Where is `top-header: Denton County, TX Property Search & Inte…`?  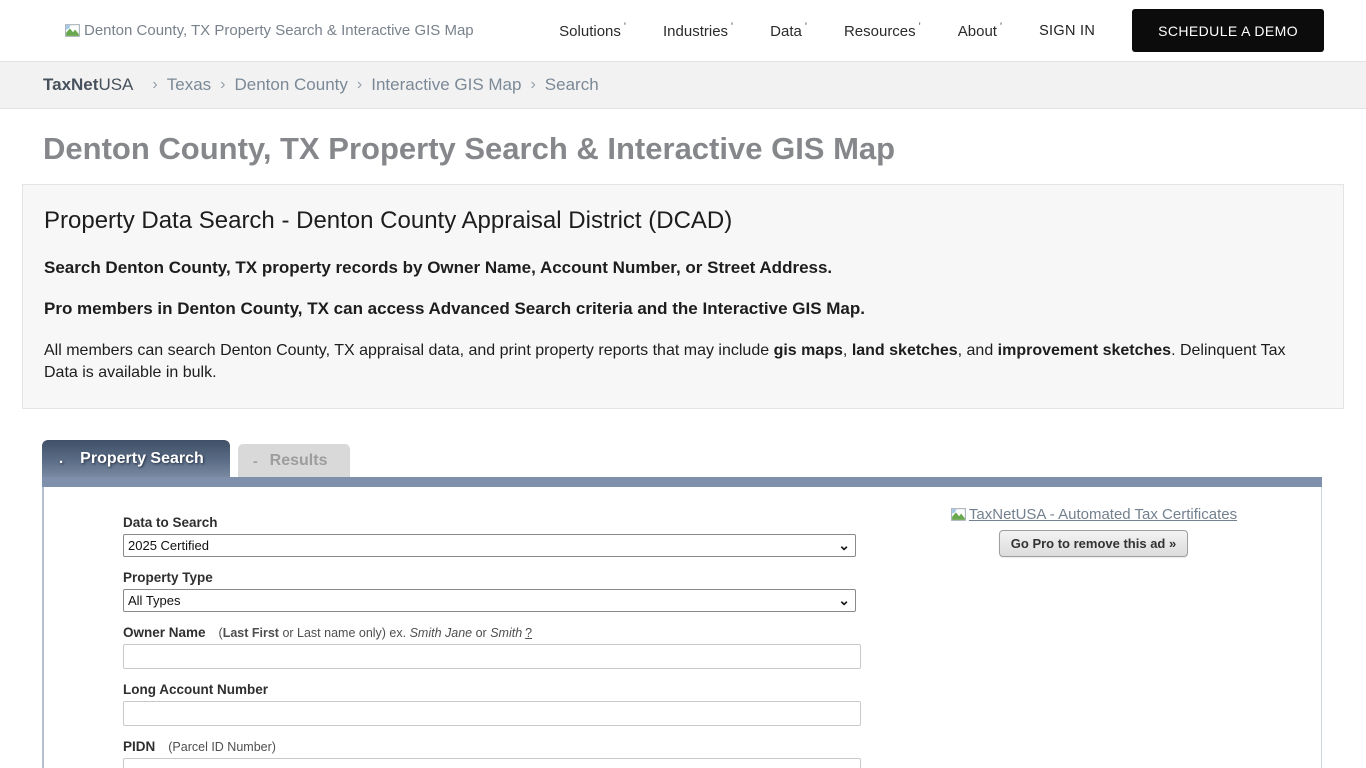
top-header: Denton County, TX Property Search & Inte… is located at coordinates (683, 30).